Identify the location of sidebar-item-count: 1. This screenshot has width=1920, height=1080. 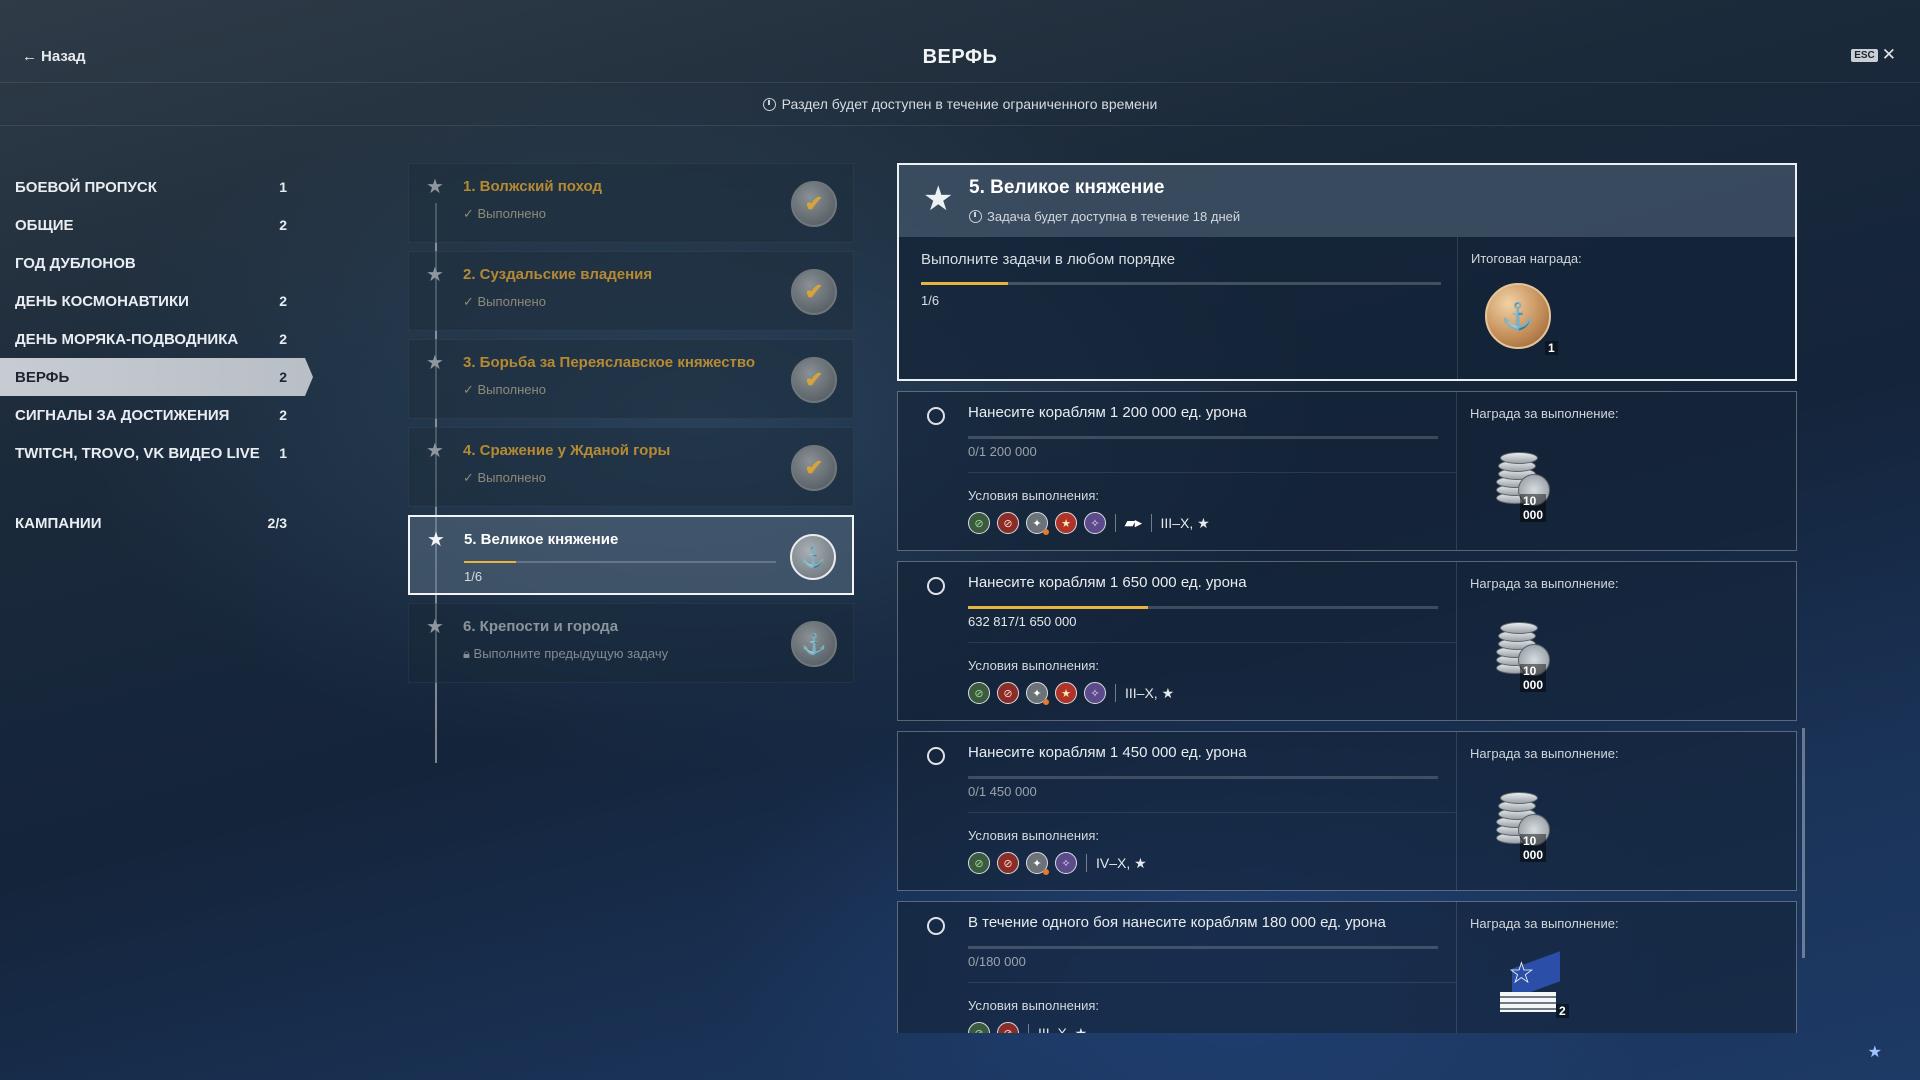
(283, 453).